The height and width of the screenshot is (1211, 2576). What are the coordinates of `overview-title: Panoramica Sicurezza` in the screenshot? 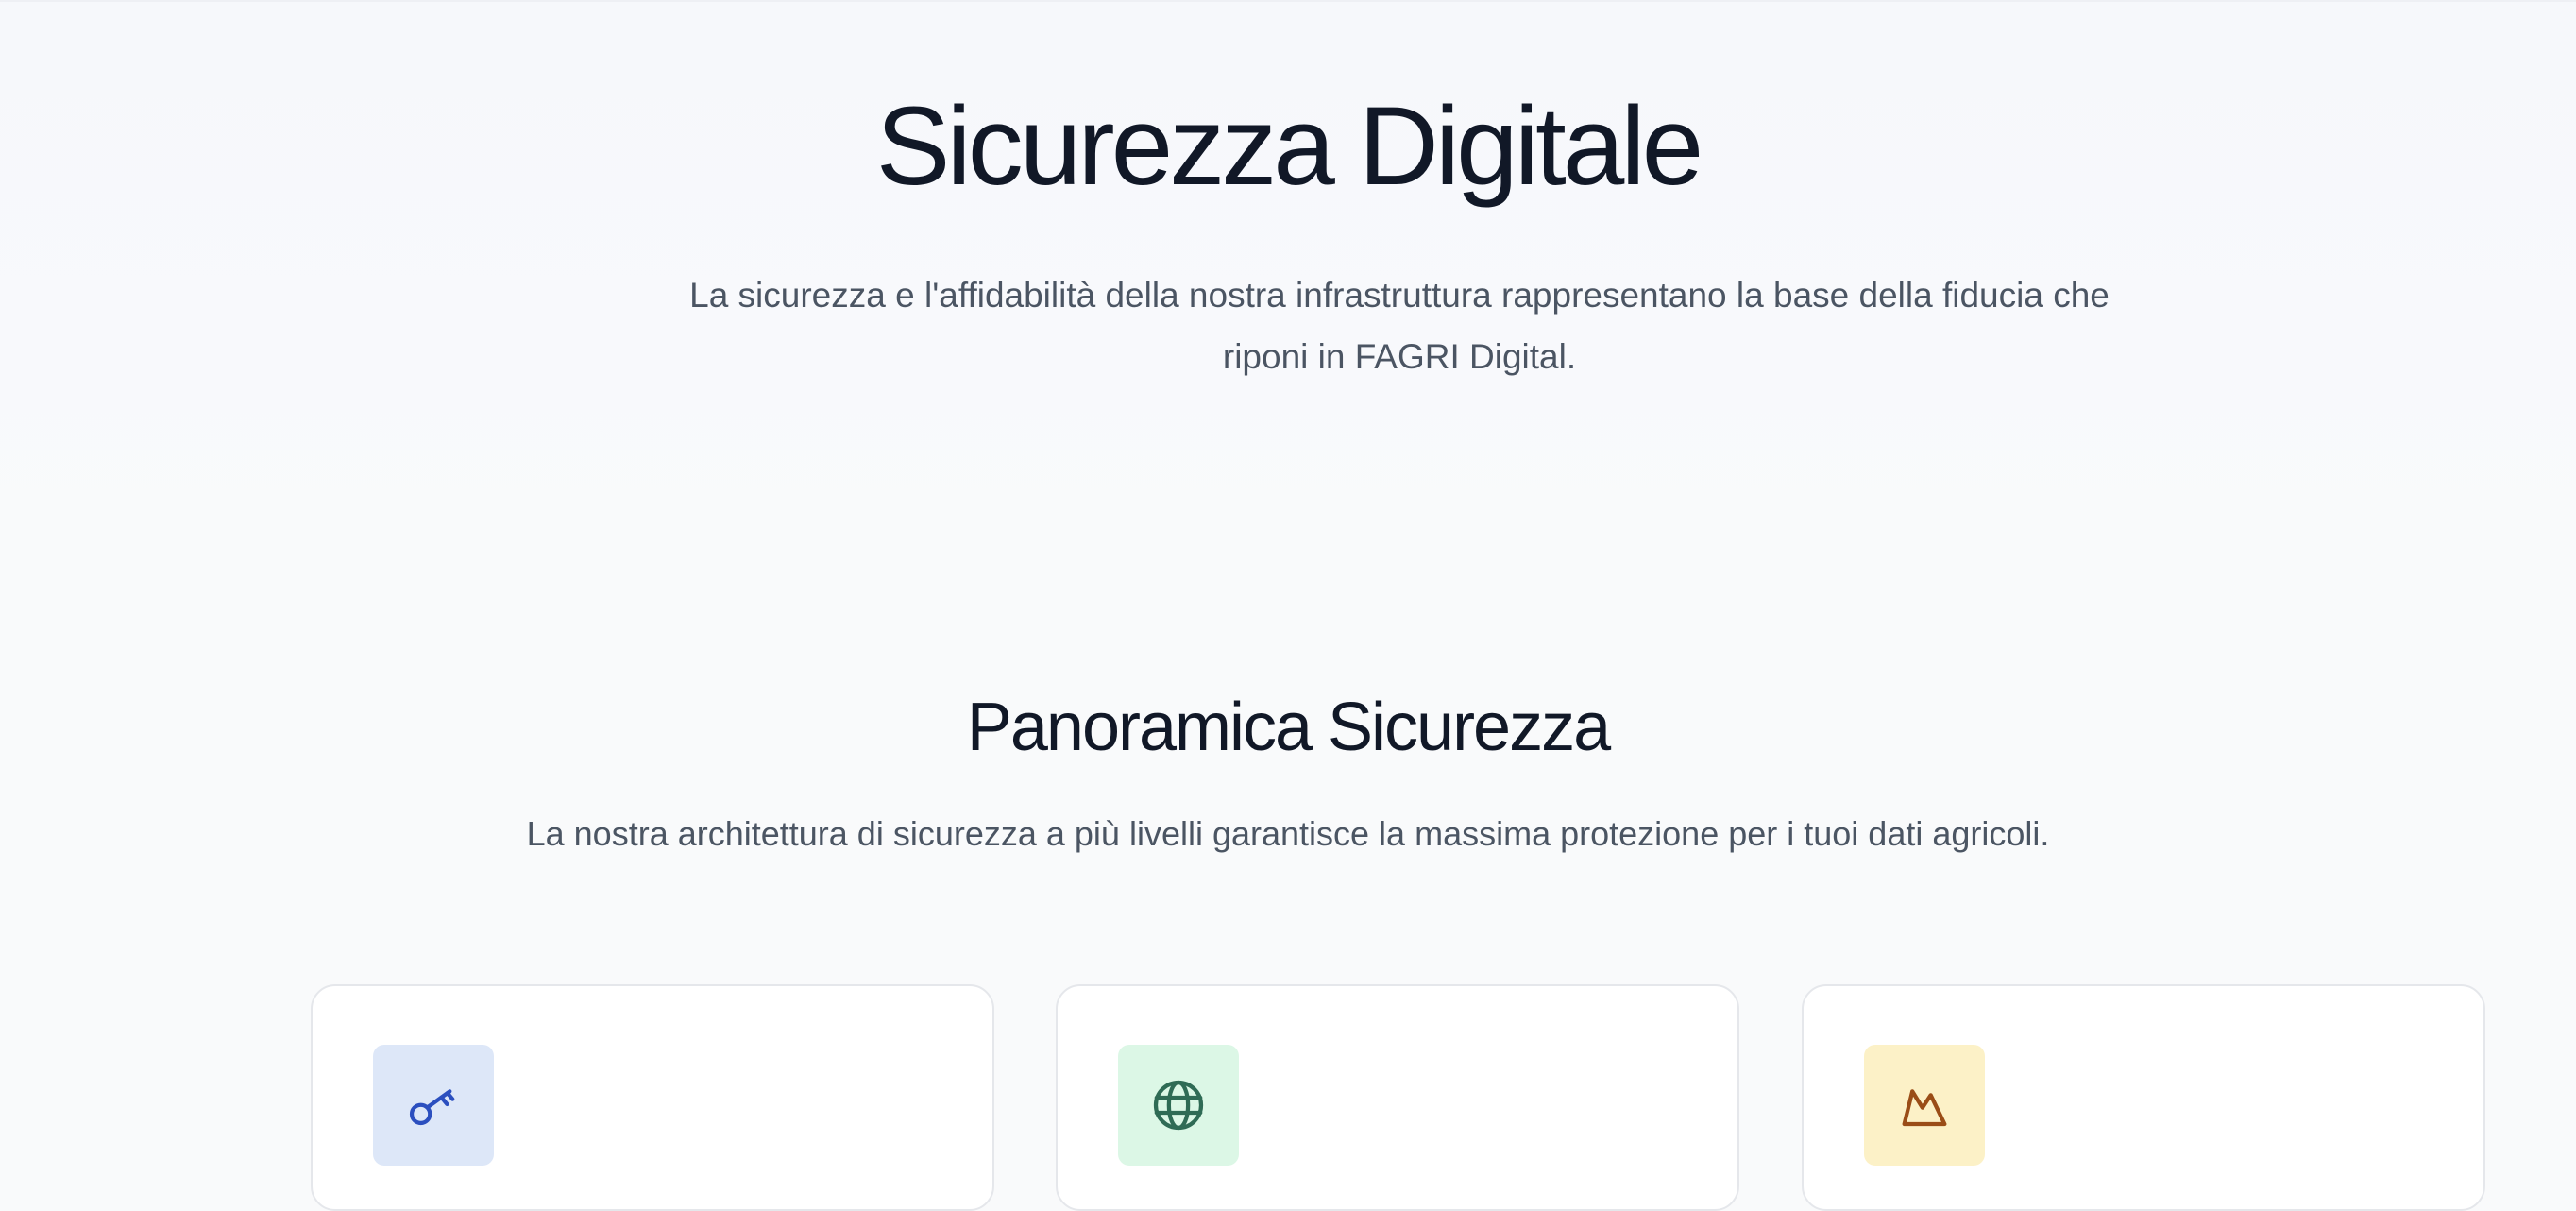 It's located at (1288, 727).